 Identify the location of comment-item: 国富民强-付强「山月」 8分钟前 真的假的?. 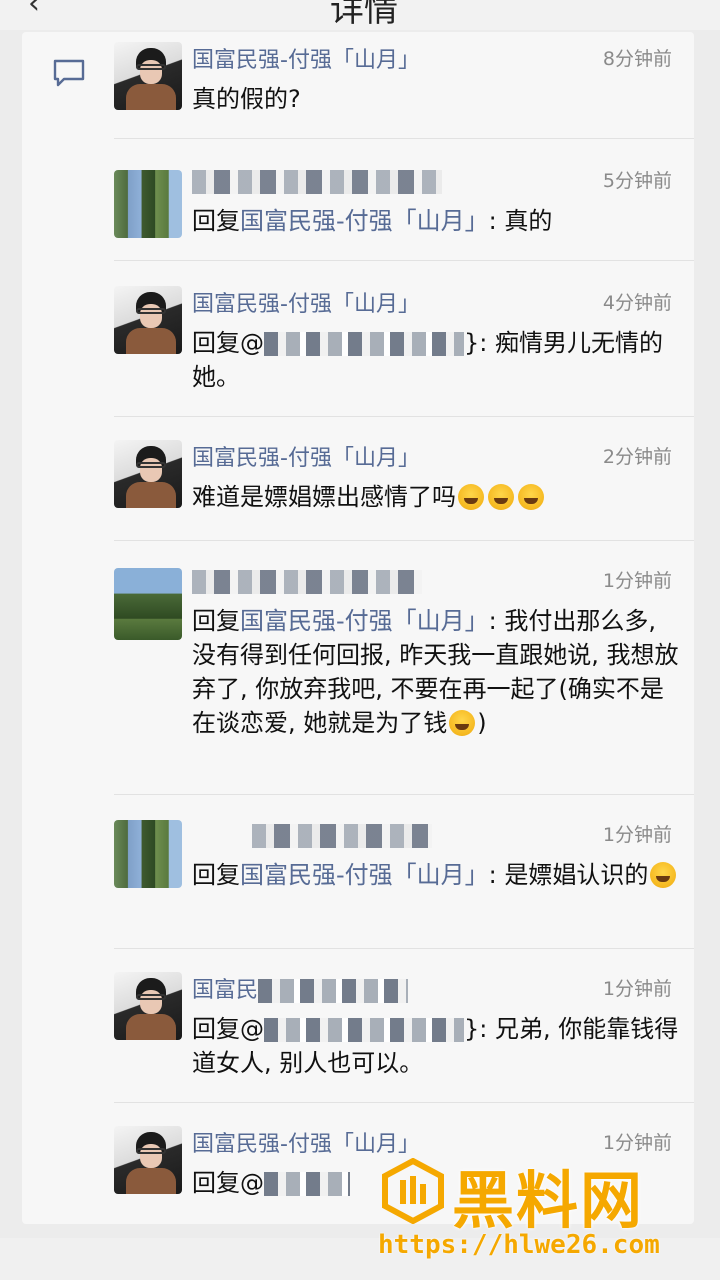
(358, 86).